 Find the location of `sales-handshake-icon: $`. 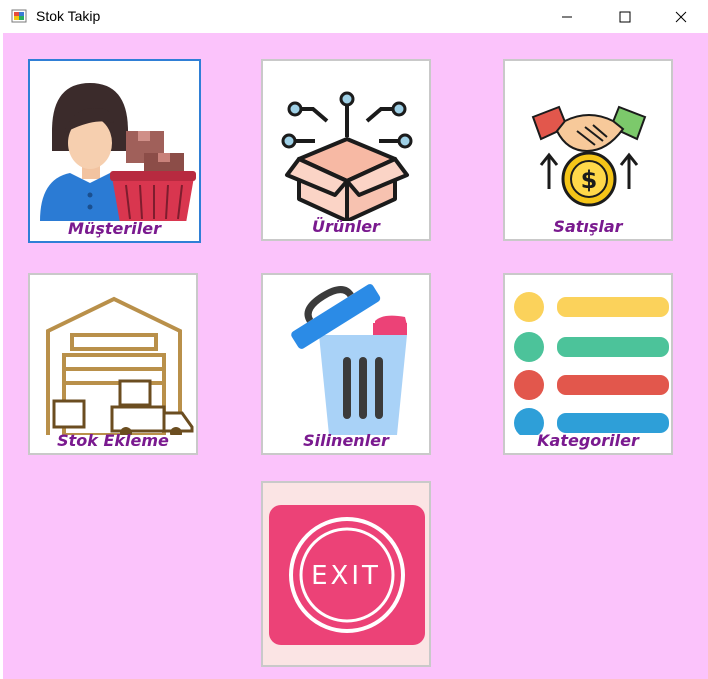

sales-handshake-icon: $ is located at coordinates (589, 156).